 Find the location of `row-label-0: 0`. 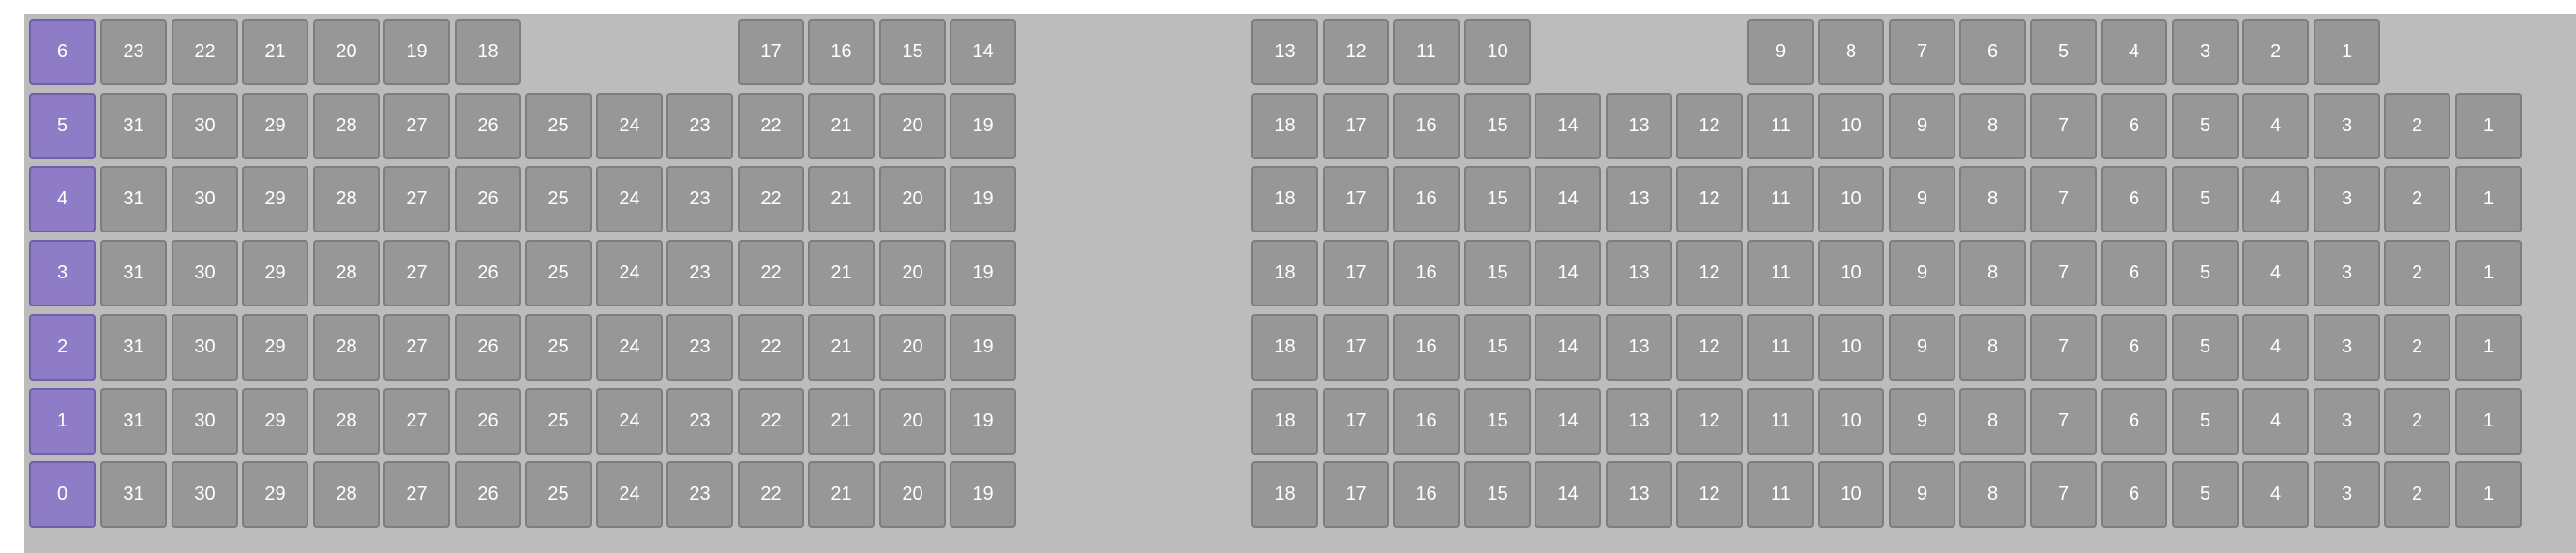

row-label-0: 0 is located at coordinates (63, 494).